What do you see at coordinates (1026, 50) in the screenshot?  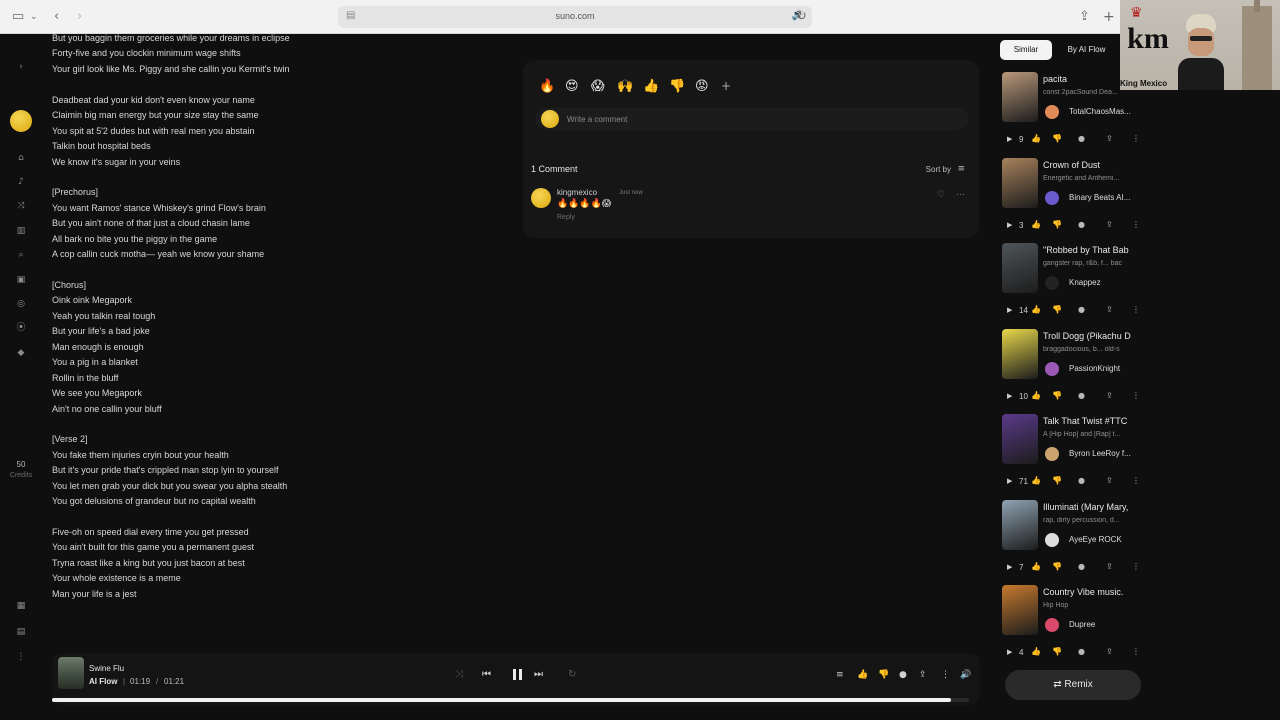 I see `tab-similar: Similar` at bounding box center [1026, 50].